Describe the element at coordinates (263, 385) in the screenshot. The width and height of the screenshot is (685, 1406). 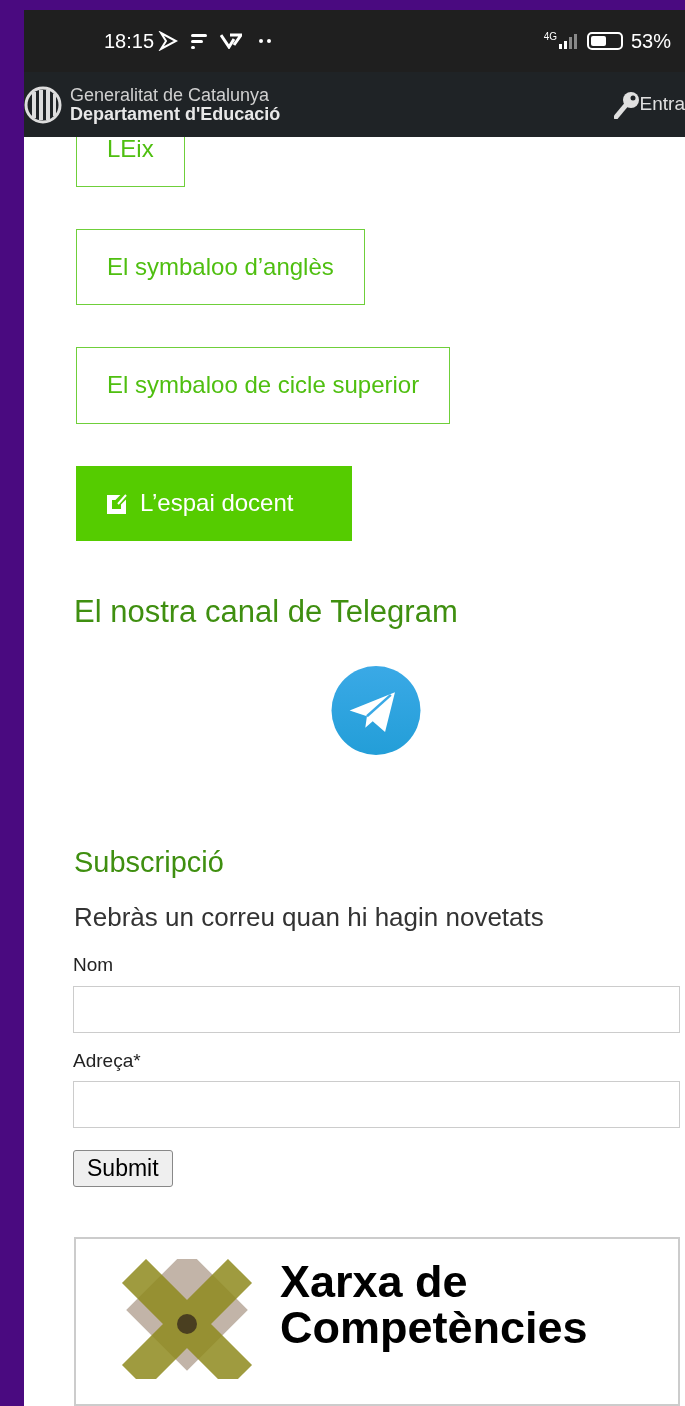
I see `link-button: El symbaloo de cicle superior` at that location.